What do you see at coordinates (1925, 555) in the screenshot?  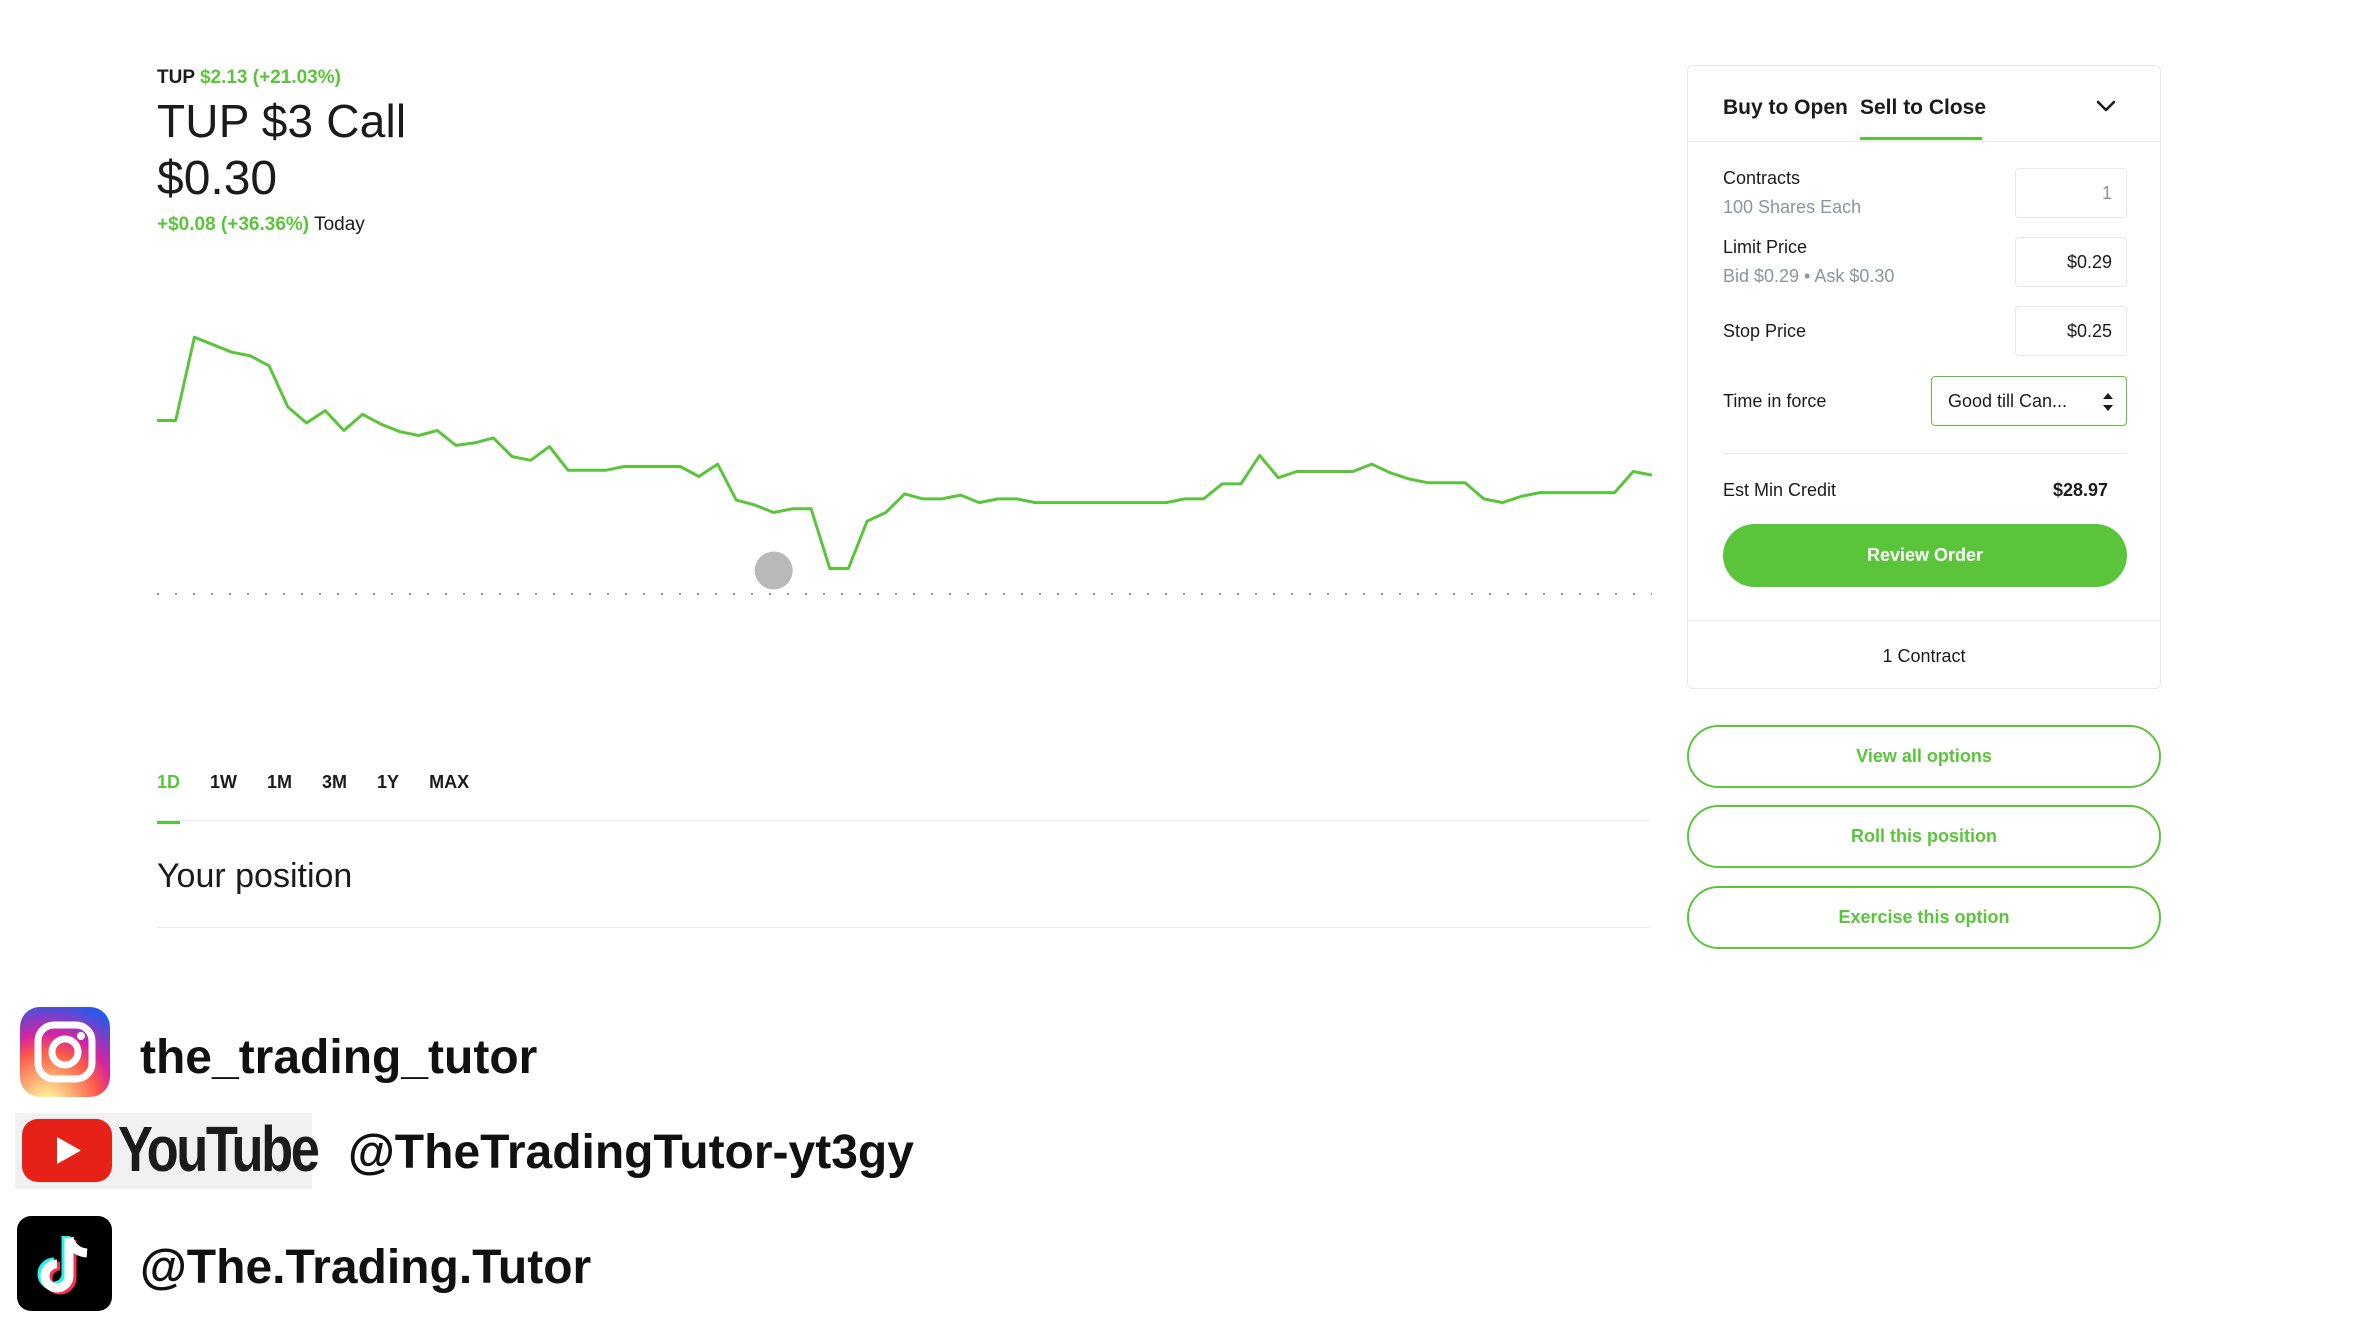 I see `review-order-button: Review Order` at bounding box center [1925, 555].